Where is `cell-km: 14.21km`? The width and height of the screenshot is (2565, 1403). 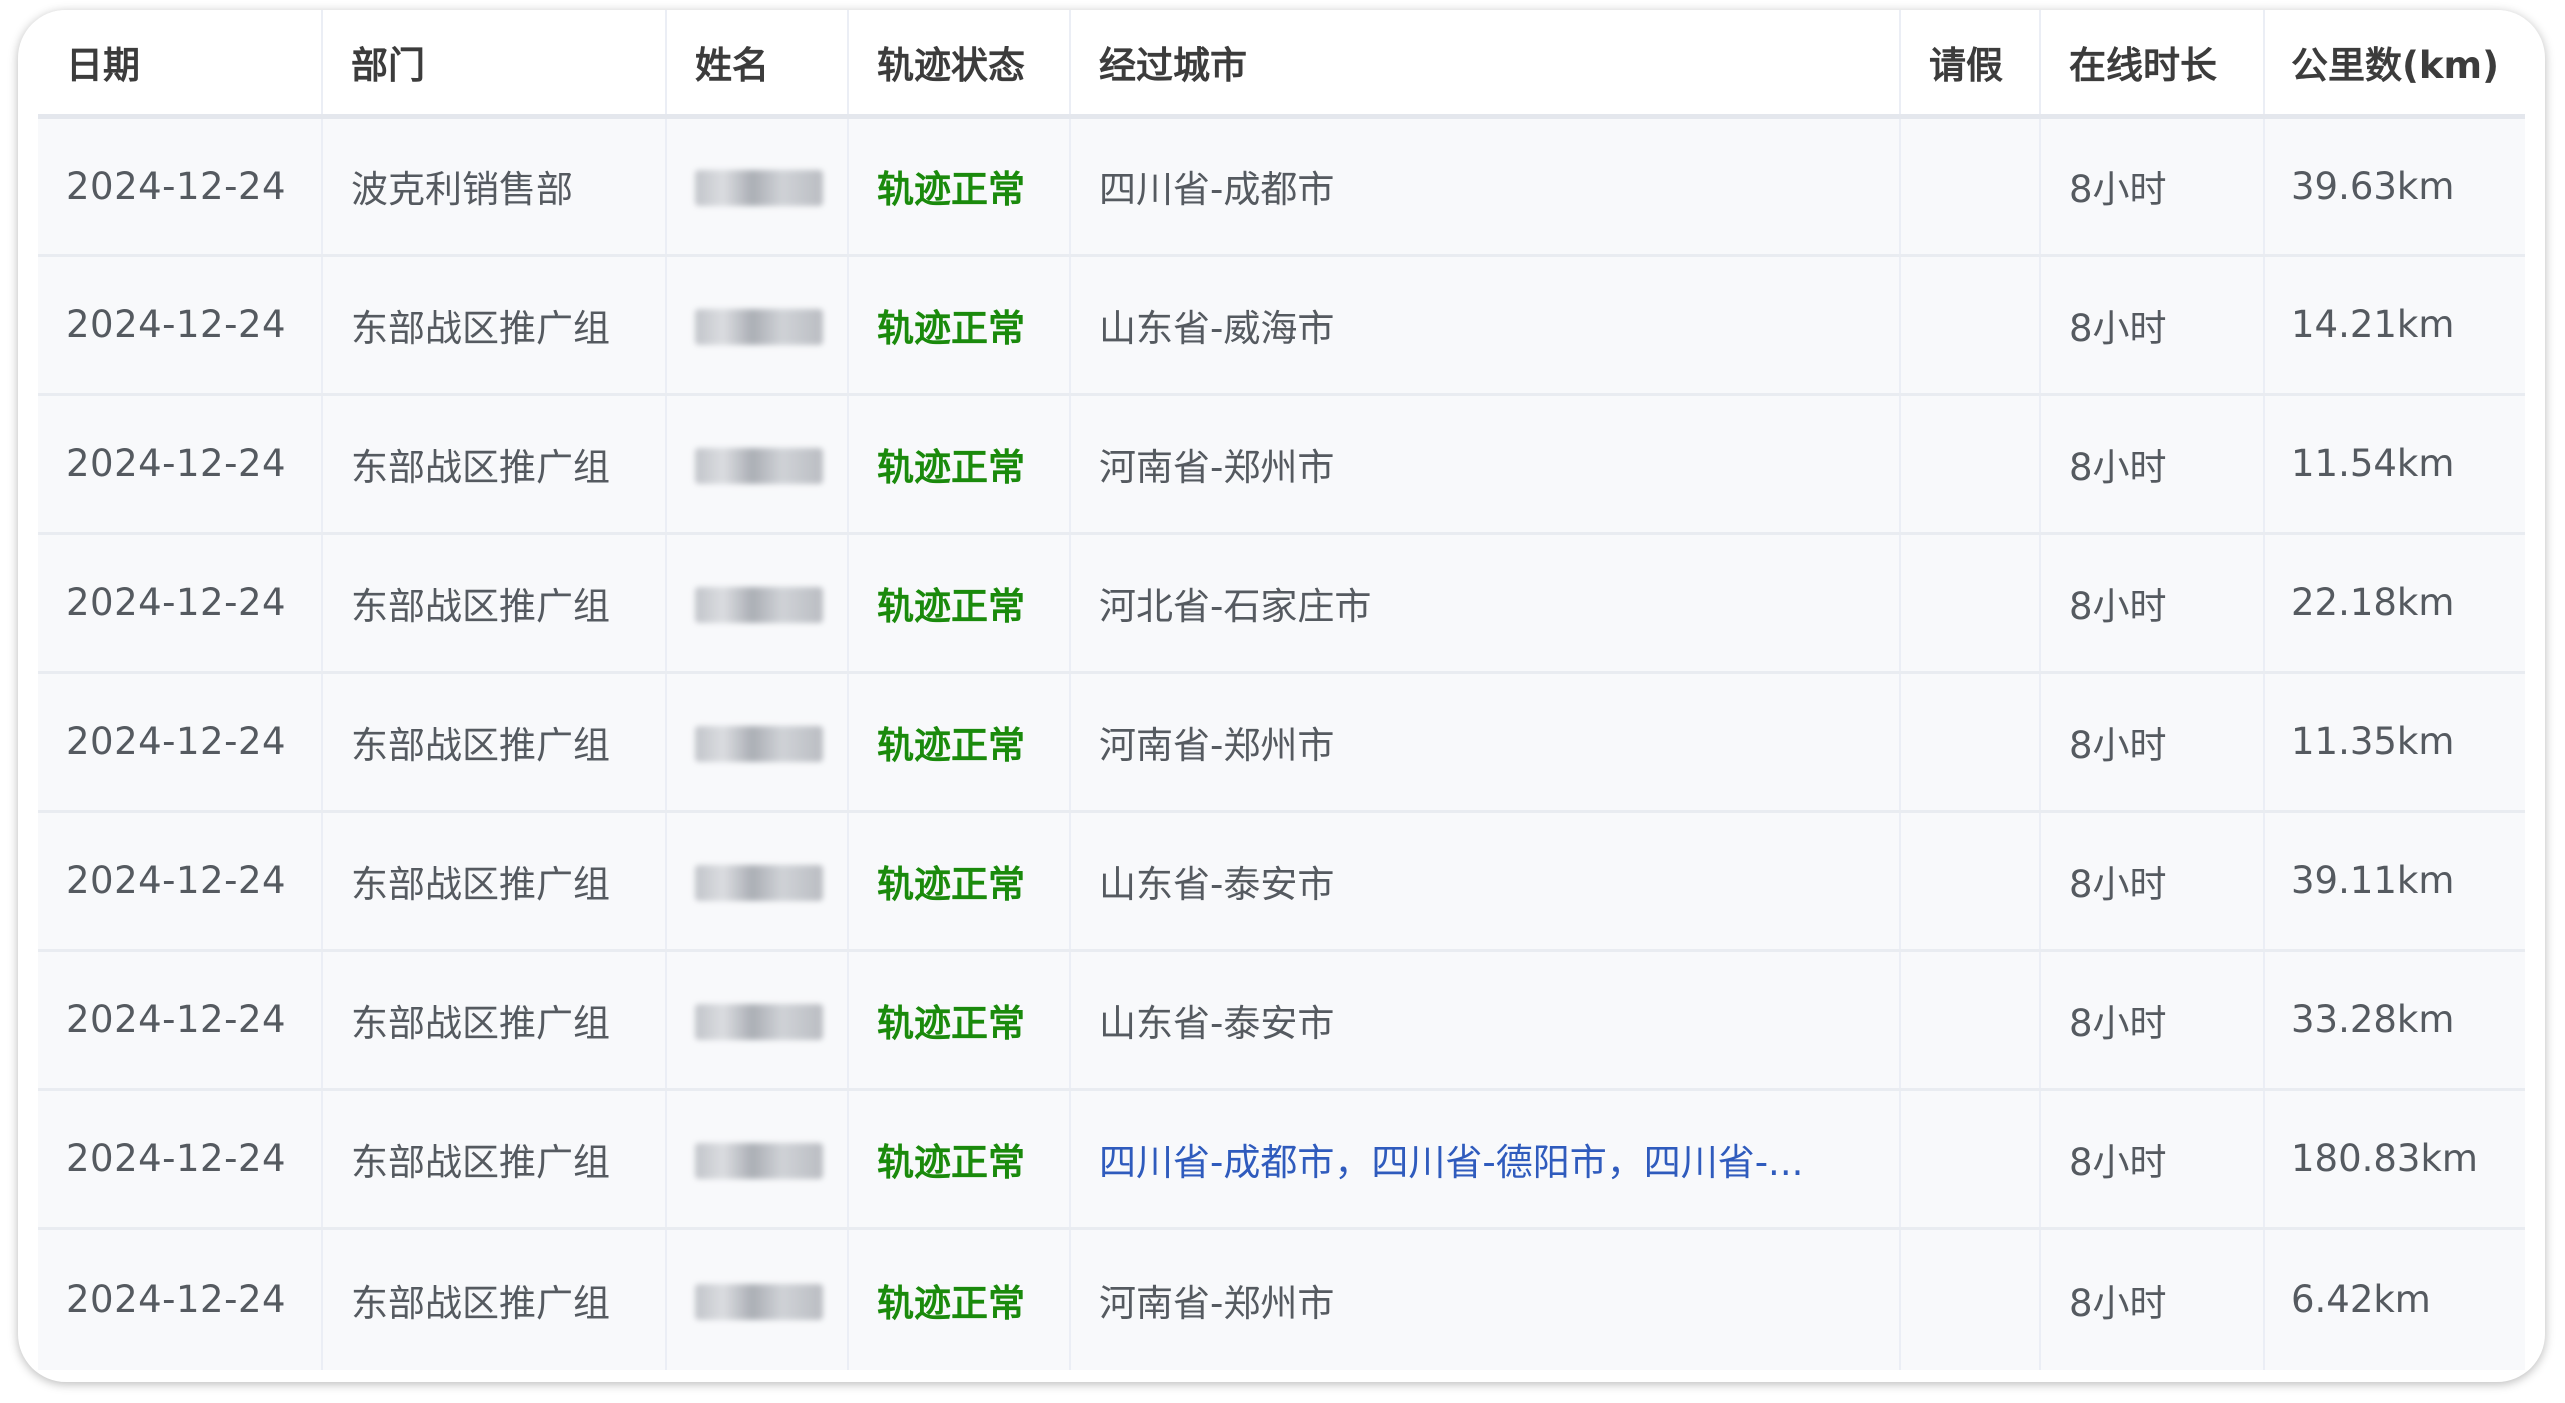 cell-km: 14.21km is located at coordinates (2394, 325).